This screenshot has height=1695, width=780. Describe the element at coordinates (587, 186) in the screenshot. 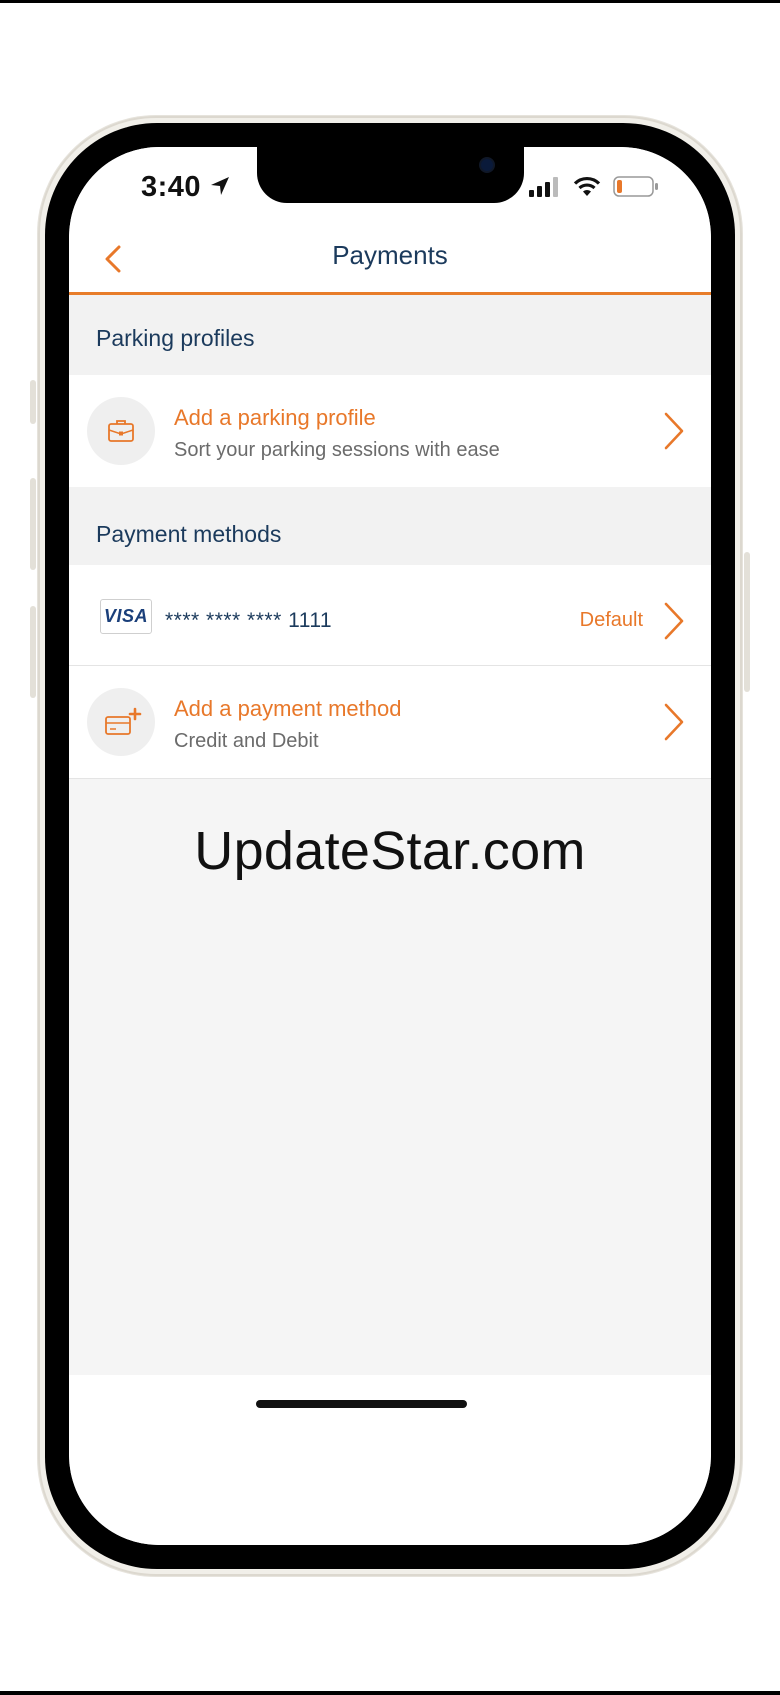

I see `wifi-icon` at that location.